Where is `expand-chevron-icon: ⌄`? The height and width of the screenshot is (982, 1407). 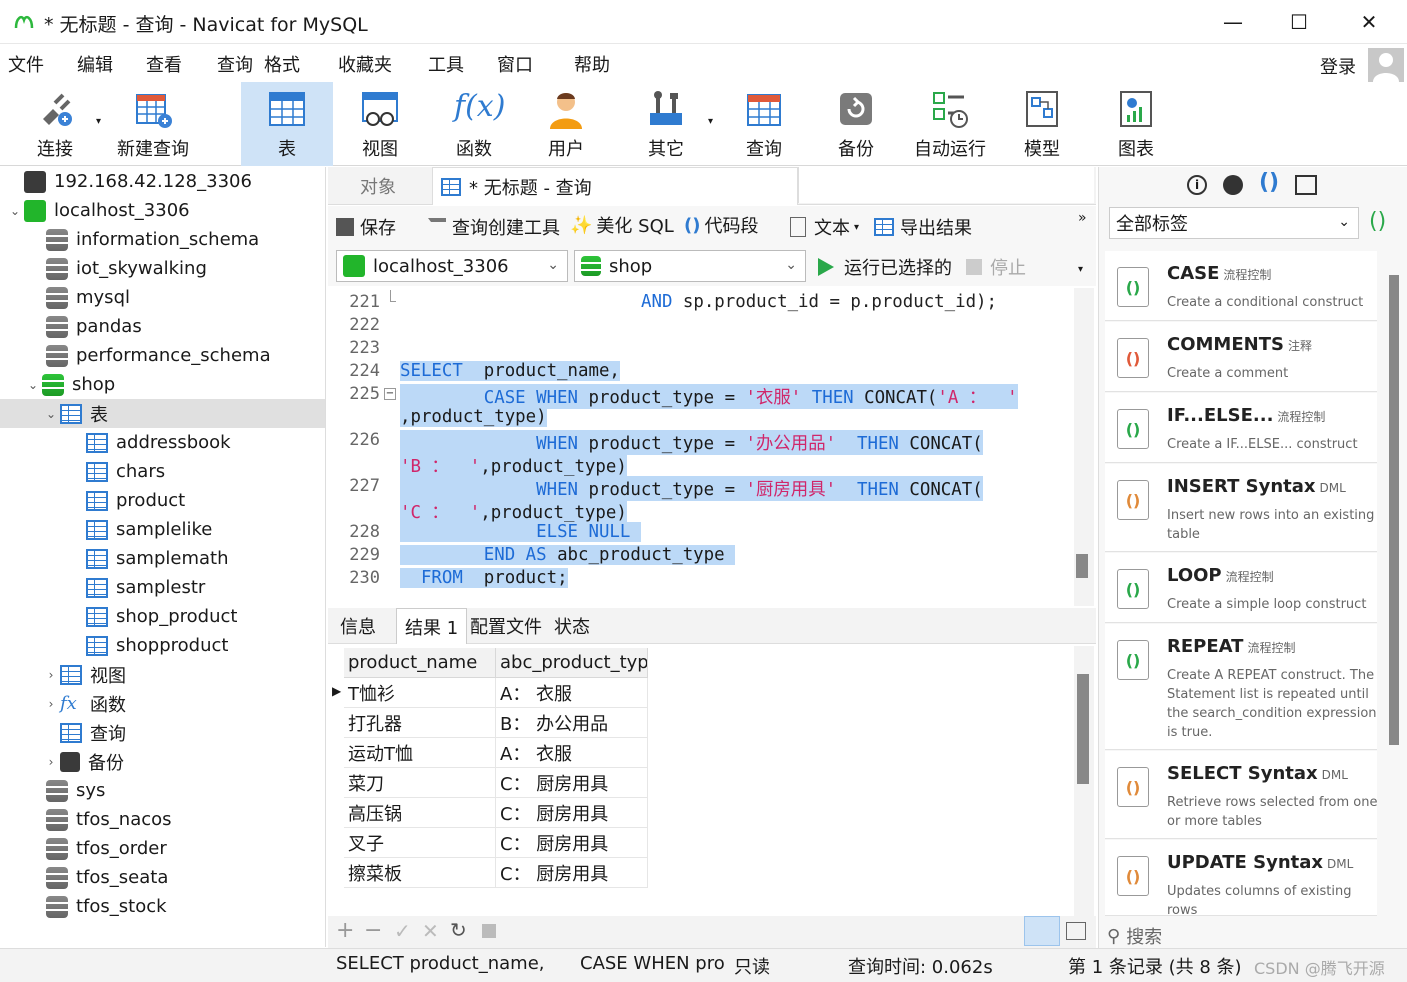
expand-chevron-icon: ⌄ is located at coordinates (15, 211).